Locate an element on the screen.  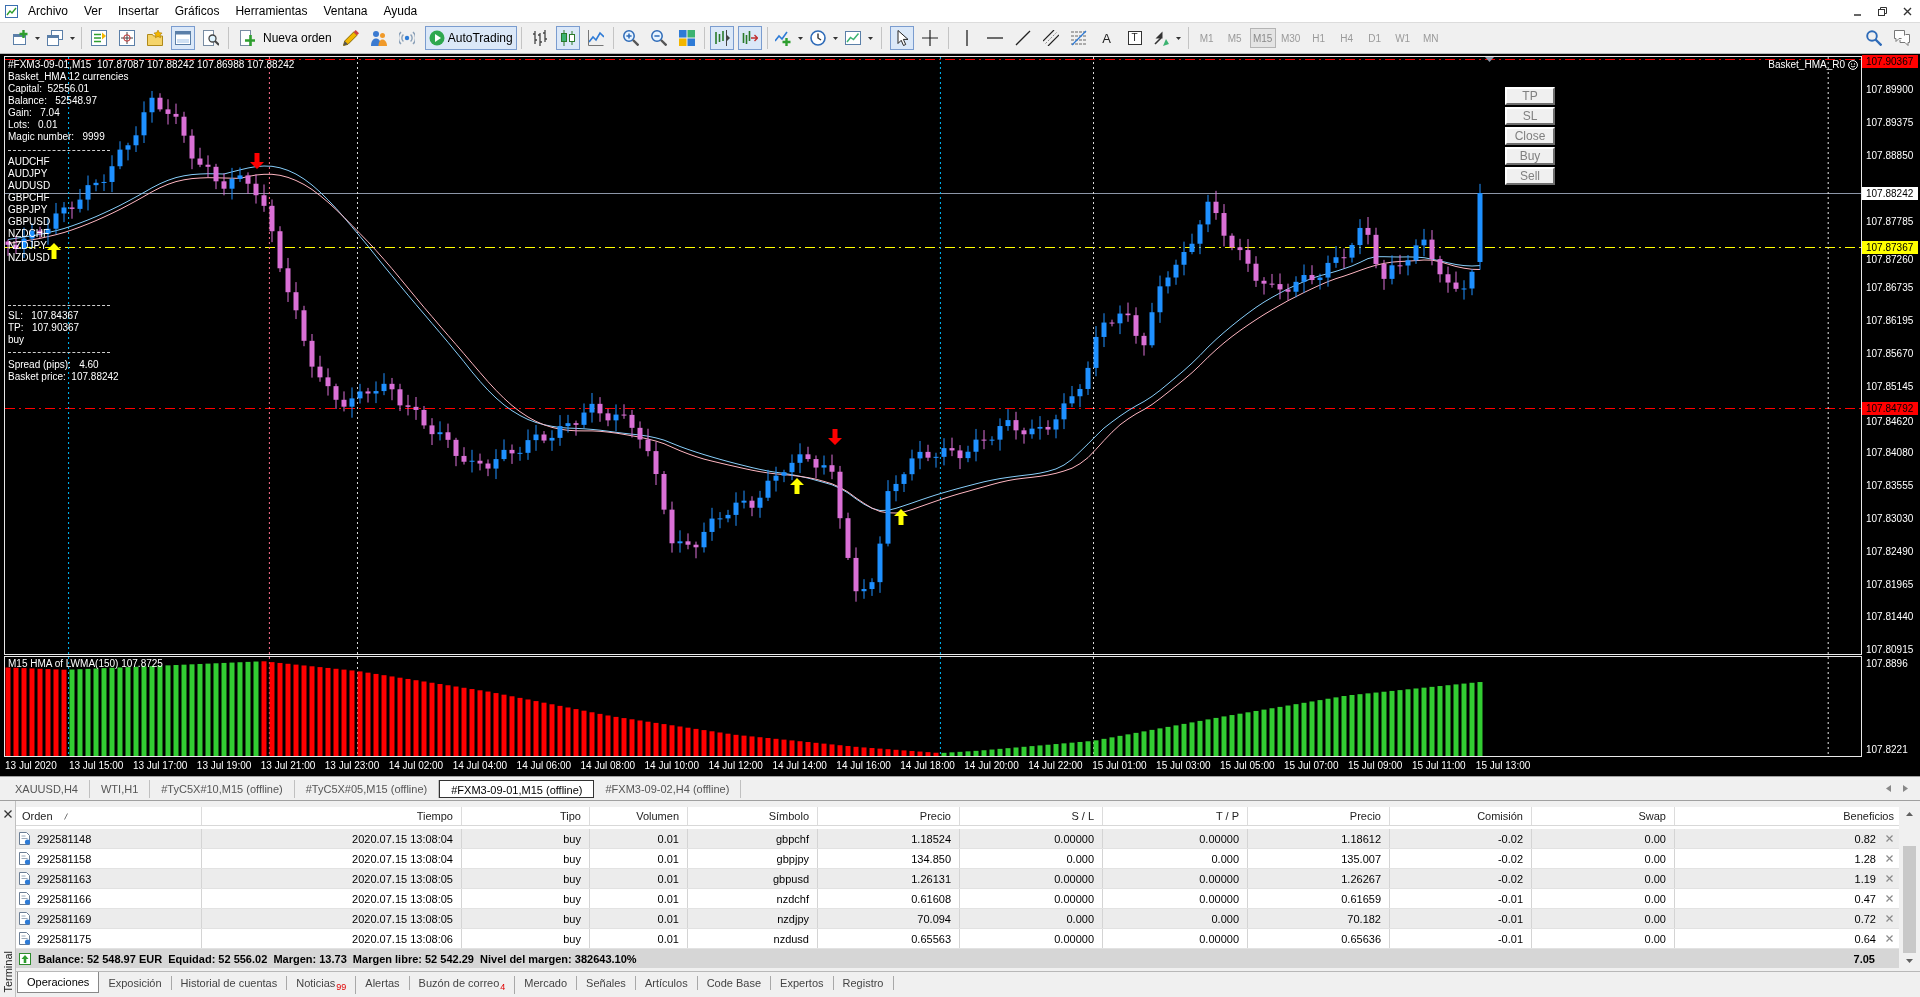
menu-item: Gráficos is located at coordinates (197, 11).